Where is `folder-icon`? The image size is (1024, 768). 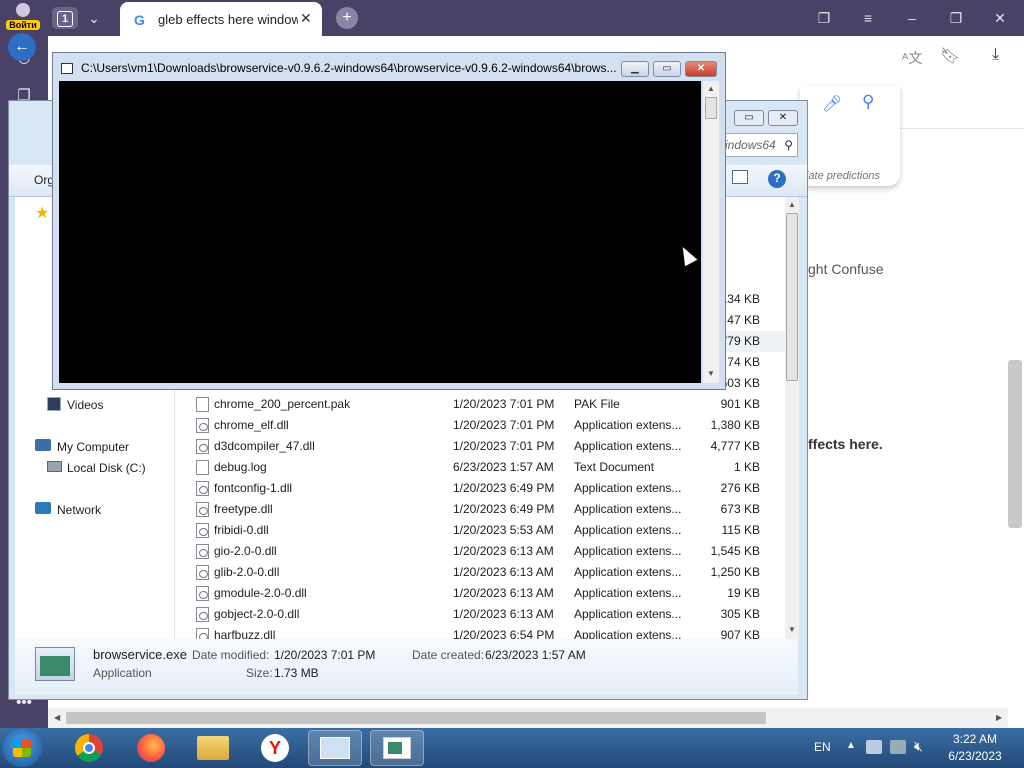 folder-icon is located at coordinates (213, 748).